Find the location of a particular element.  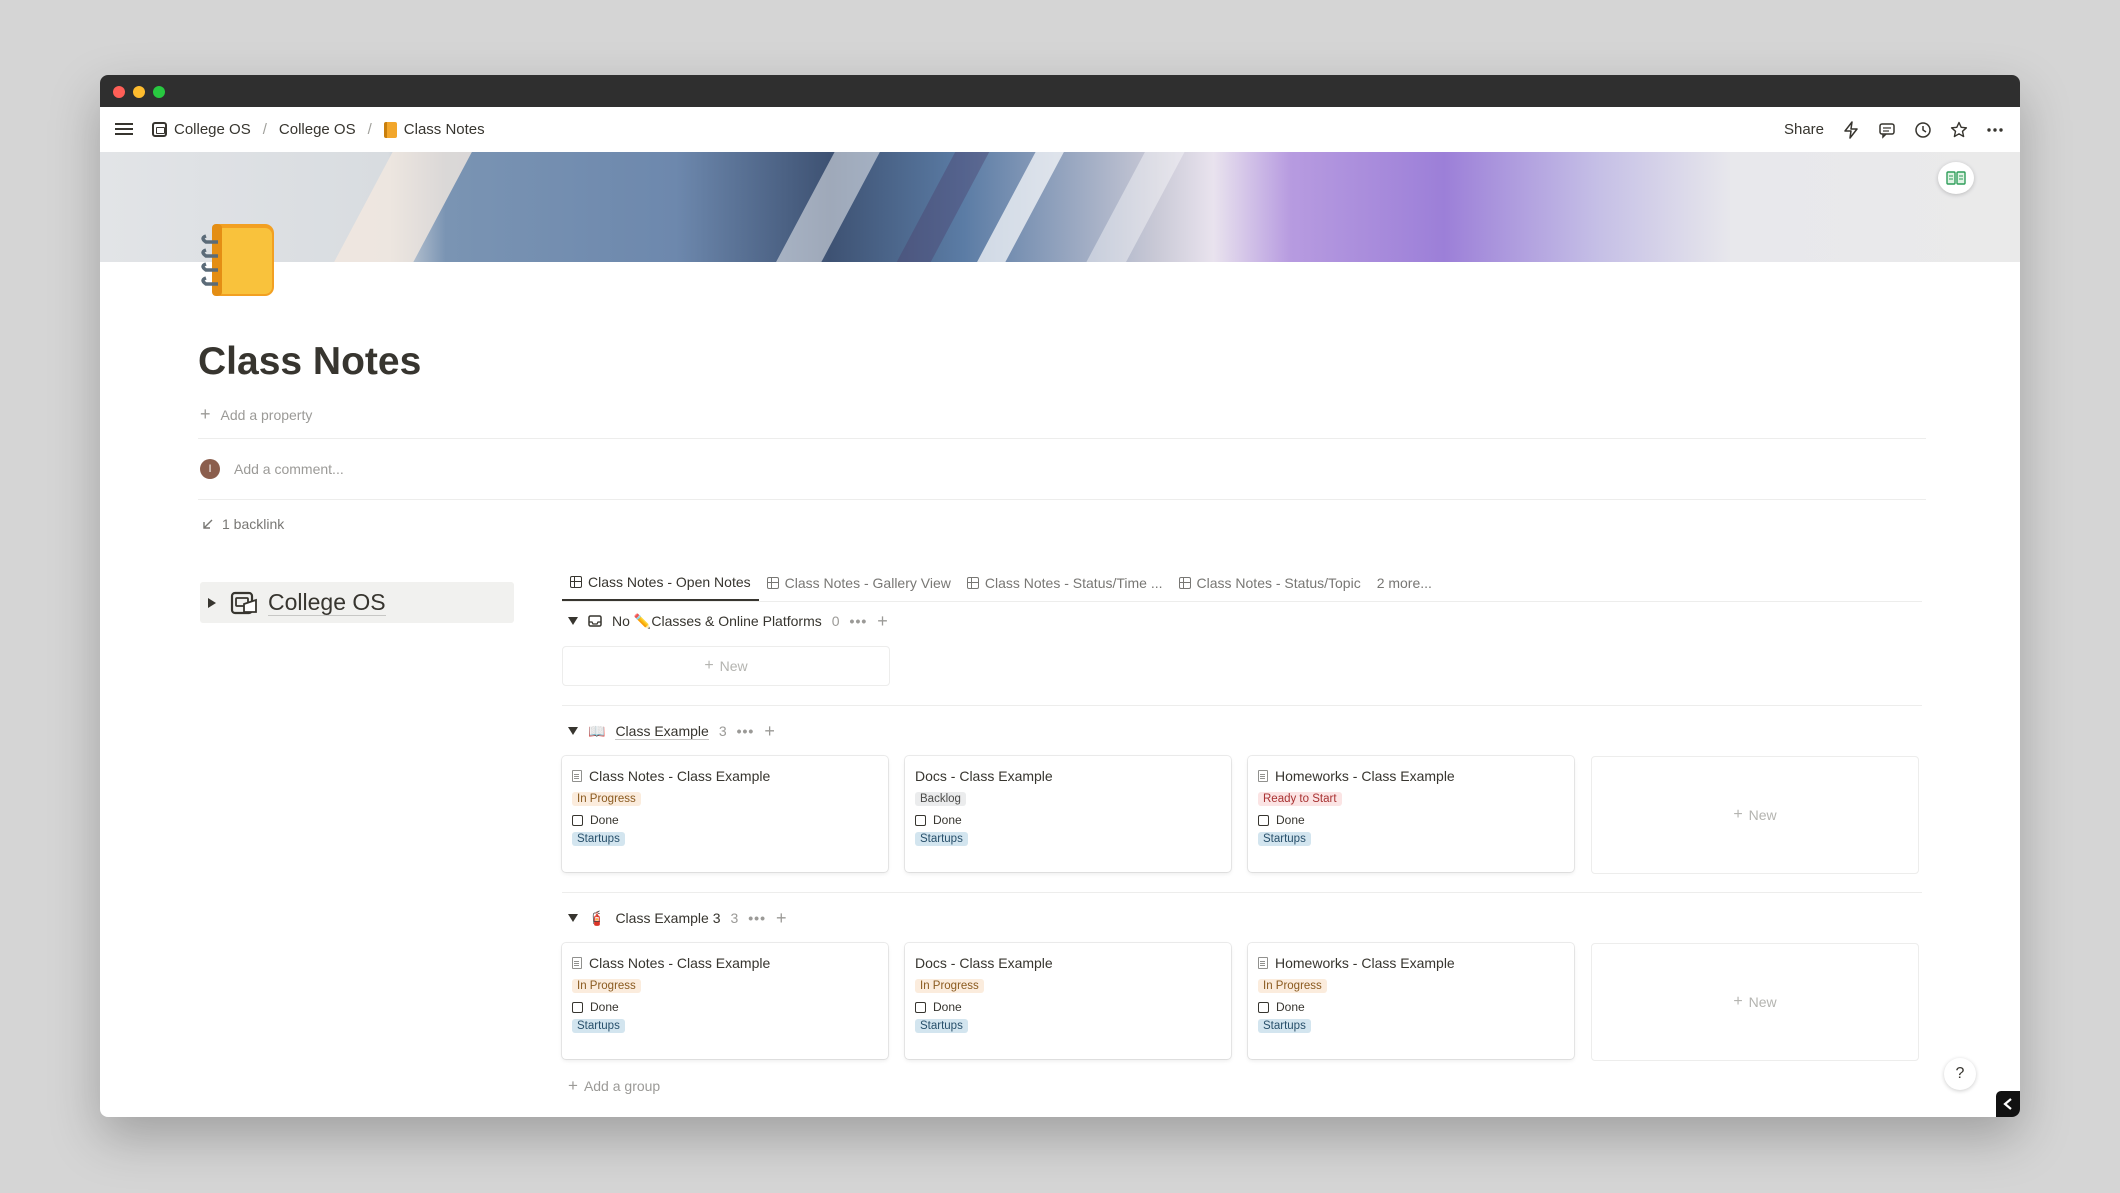

more-options-icon is located at coordinates (1995, 130).